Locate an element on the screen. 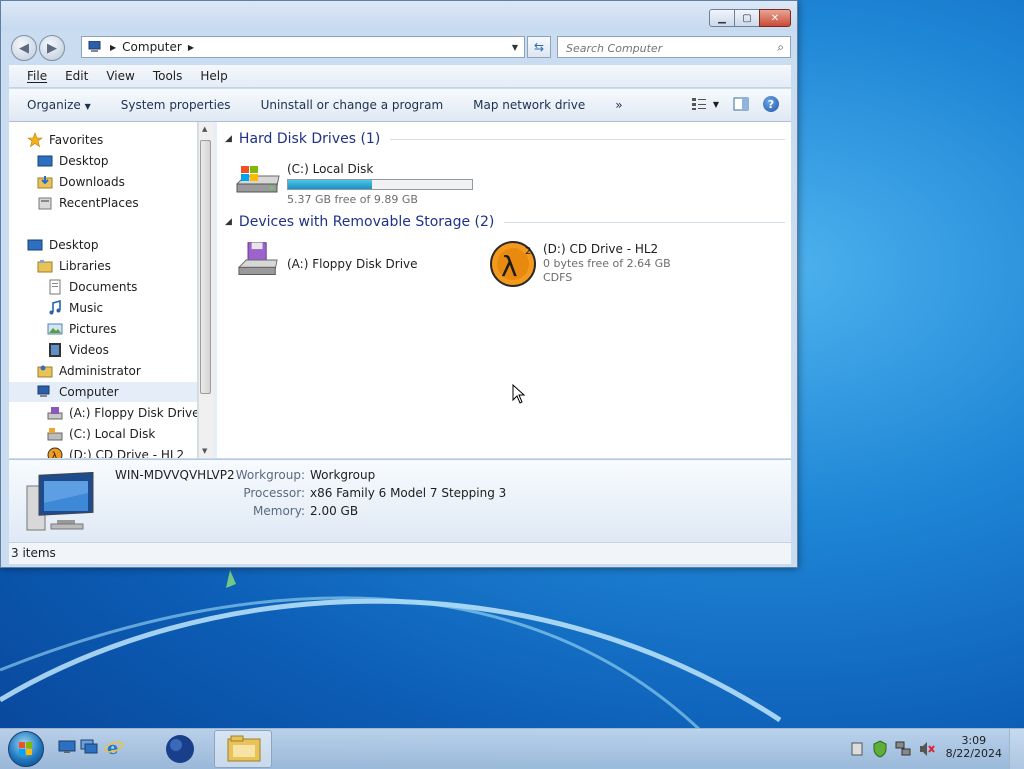 The image size is (1024, 769). group-header-removable: ◢ Devices with Removable Storage (2) is located at coordinates (505, 222).